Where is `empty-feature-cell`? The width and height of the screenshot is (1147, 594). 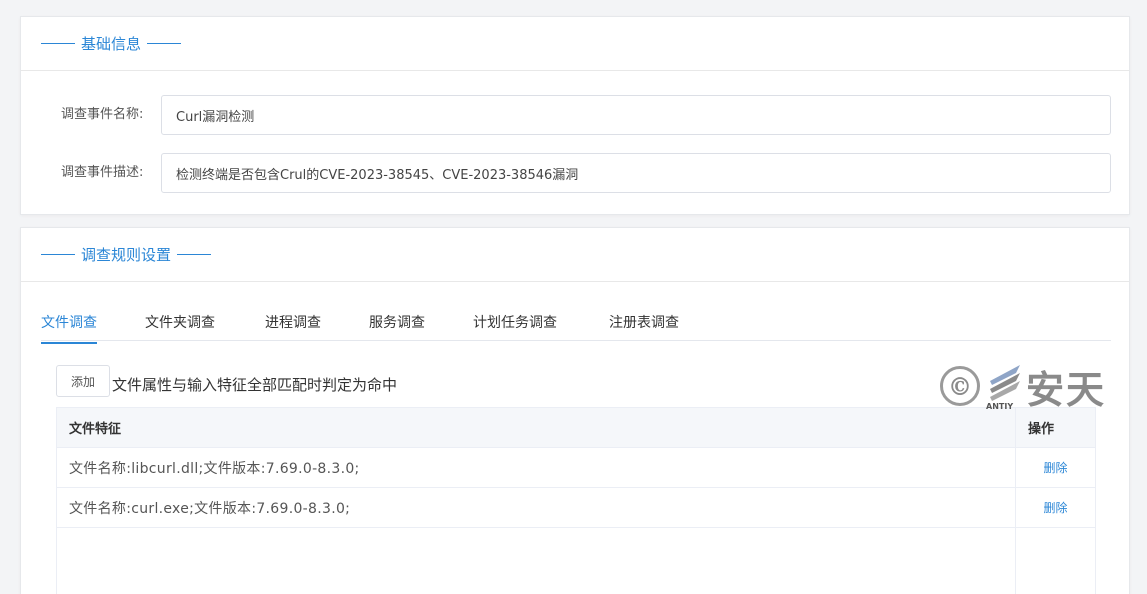
empty-feature-cell is located at coordinates (536, 561).